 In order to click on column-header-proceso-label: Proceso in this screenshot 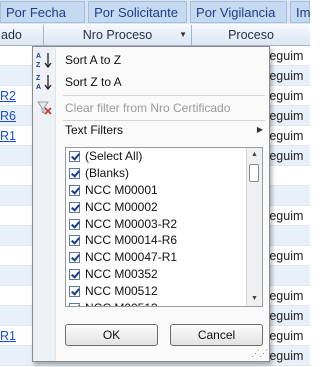, I will do `click(251, 35)`.